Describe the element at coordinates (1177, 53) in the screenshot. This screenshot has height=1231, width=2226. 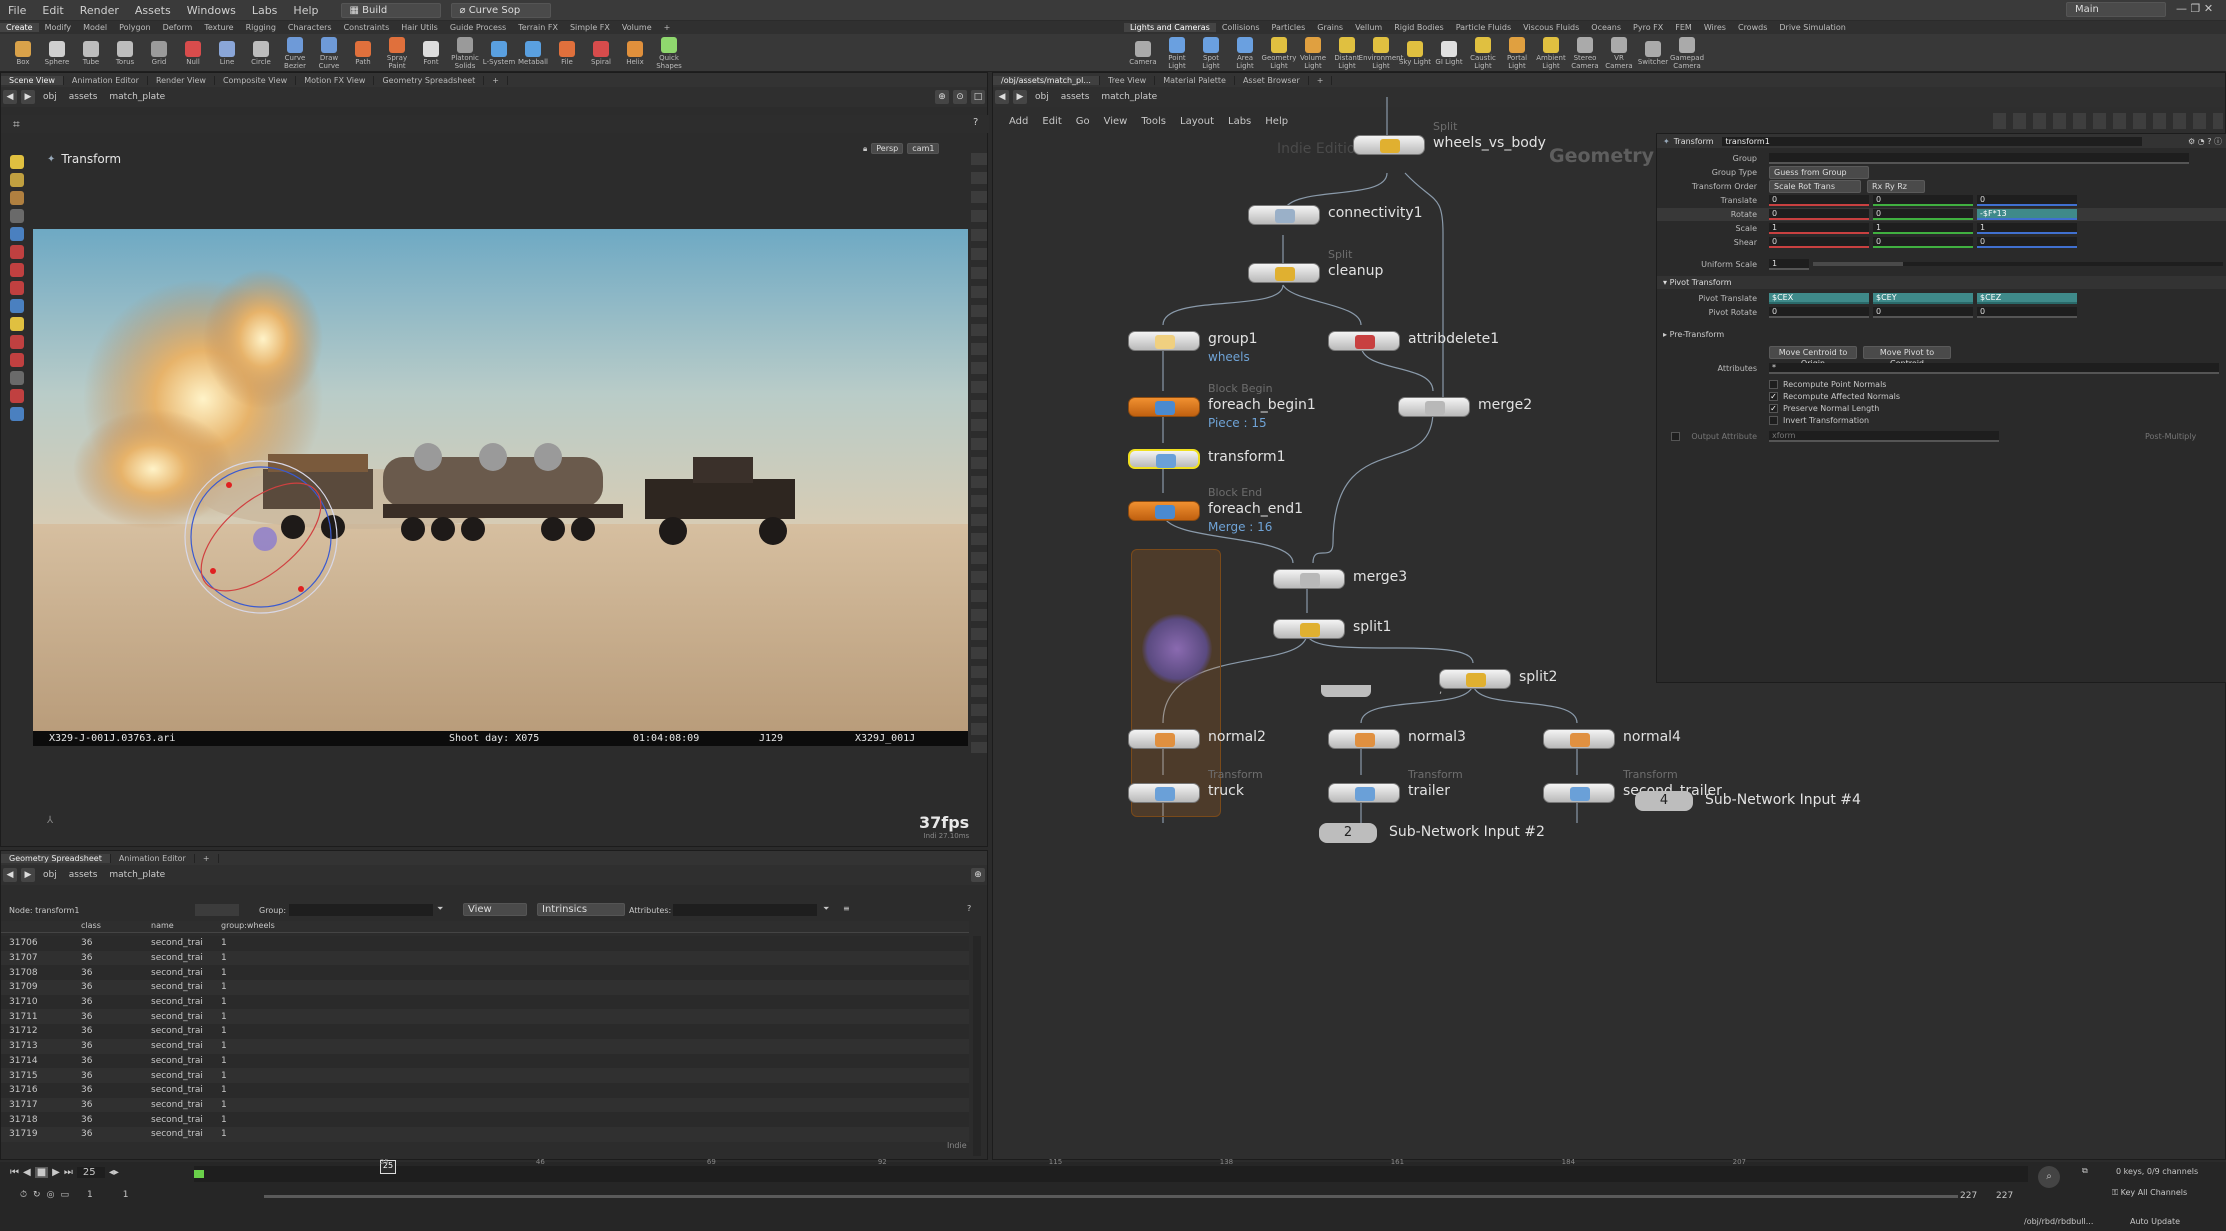
I see `shelf-tool-point-light: Point Light` at that location.